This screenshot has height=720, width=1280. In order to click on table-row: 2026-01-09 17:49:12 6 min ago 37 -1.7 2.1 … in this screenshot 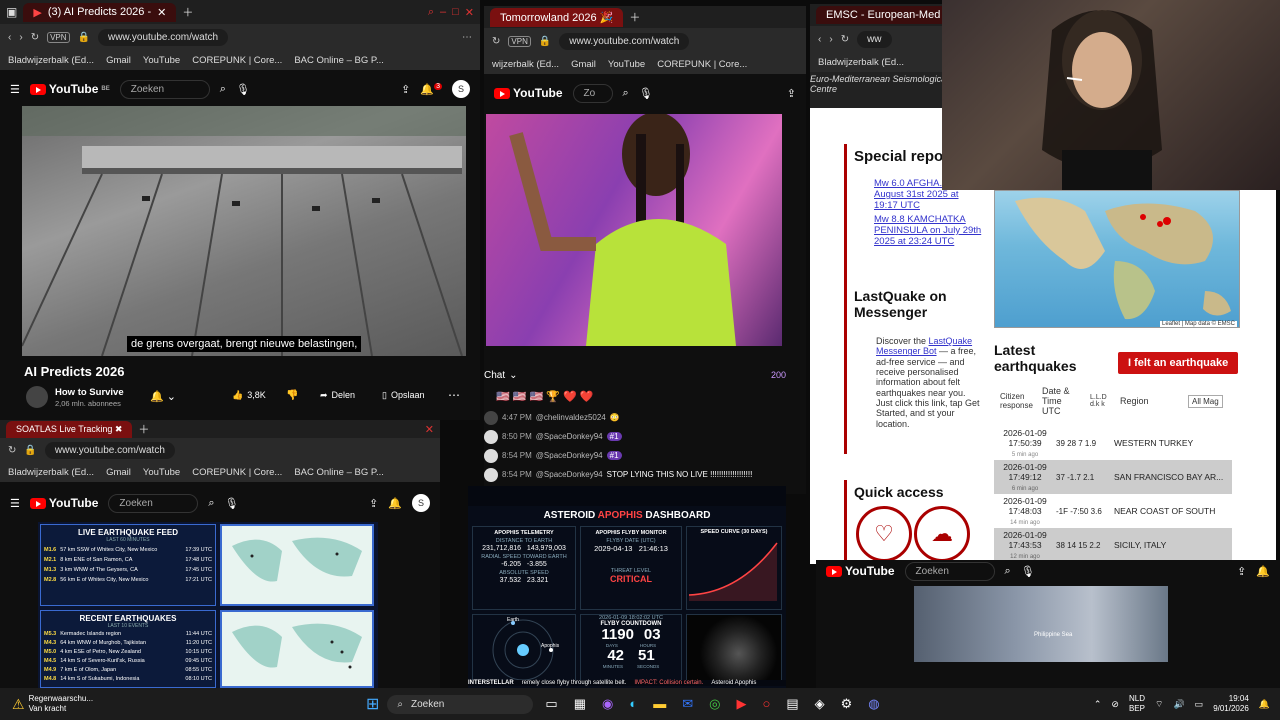, I will do `click(1113, 477)`.